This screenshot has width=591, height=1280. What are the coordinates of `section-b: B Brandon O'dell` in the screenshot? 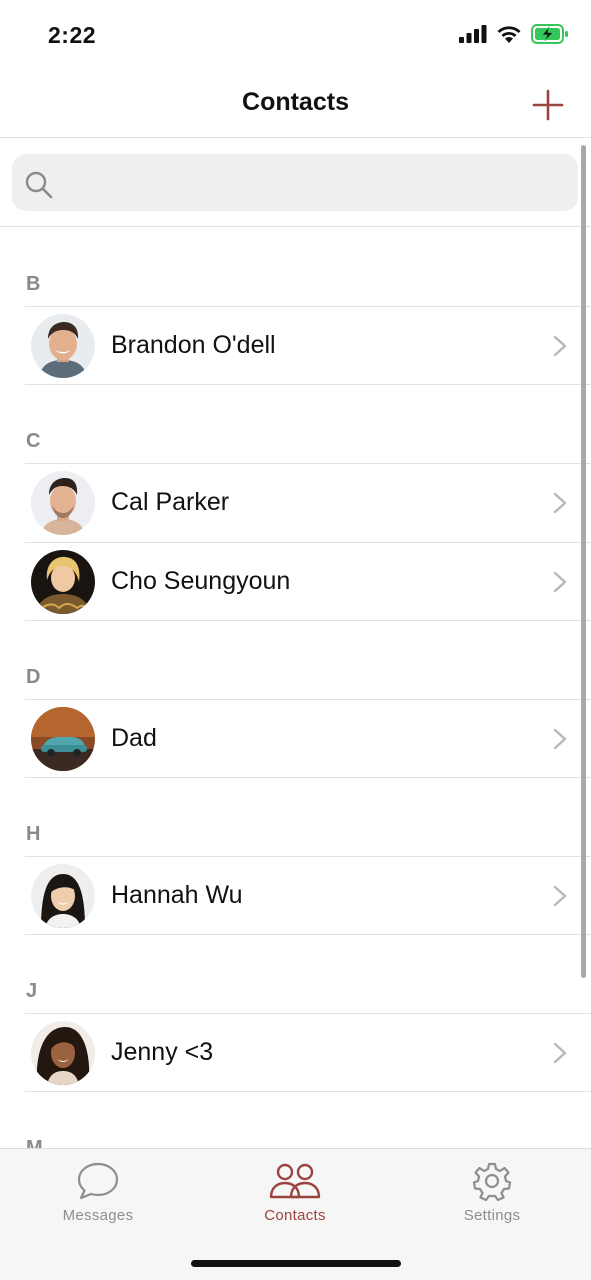 It's located at (295, 306).